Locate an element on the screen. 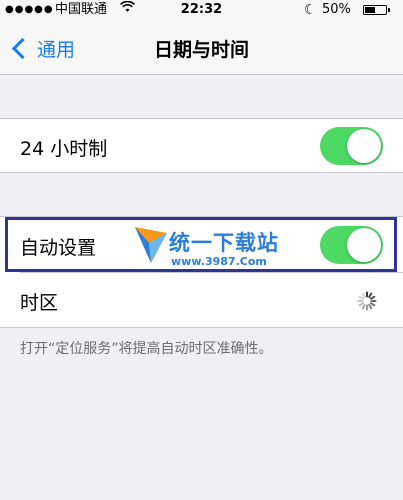  toggle-knob is located at coordinates (364, 146).